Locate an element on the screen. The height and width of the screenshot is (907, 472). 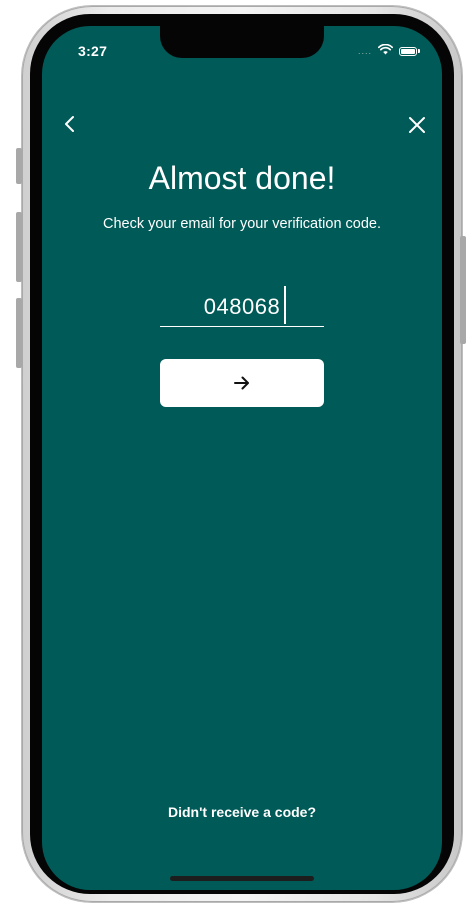
mute-switch is located at coordinates (19, 166).